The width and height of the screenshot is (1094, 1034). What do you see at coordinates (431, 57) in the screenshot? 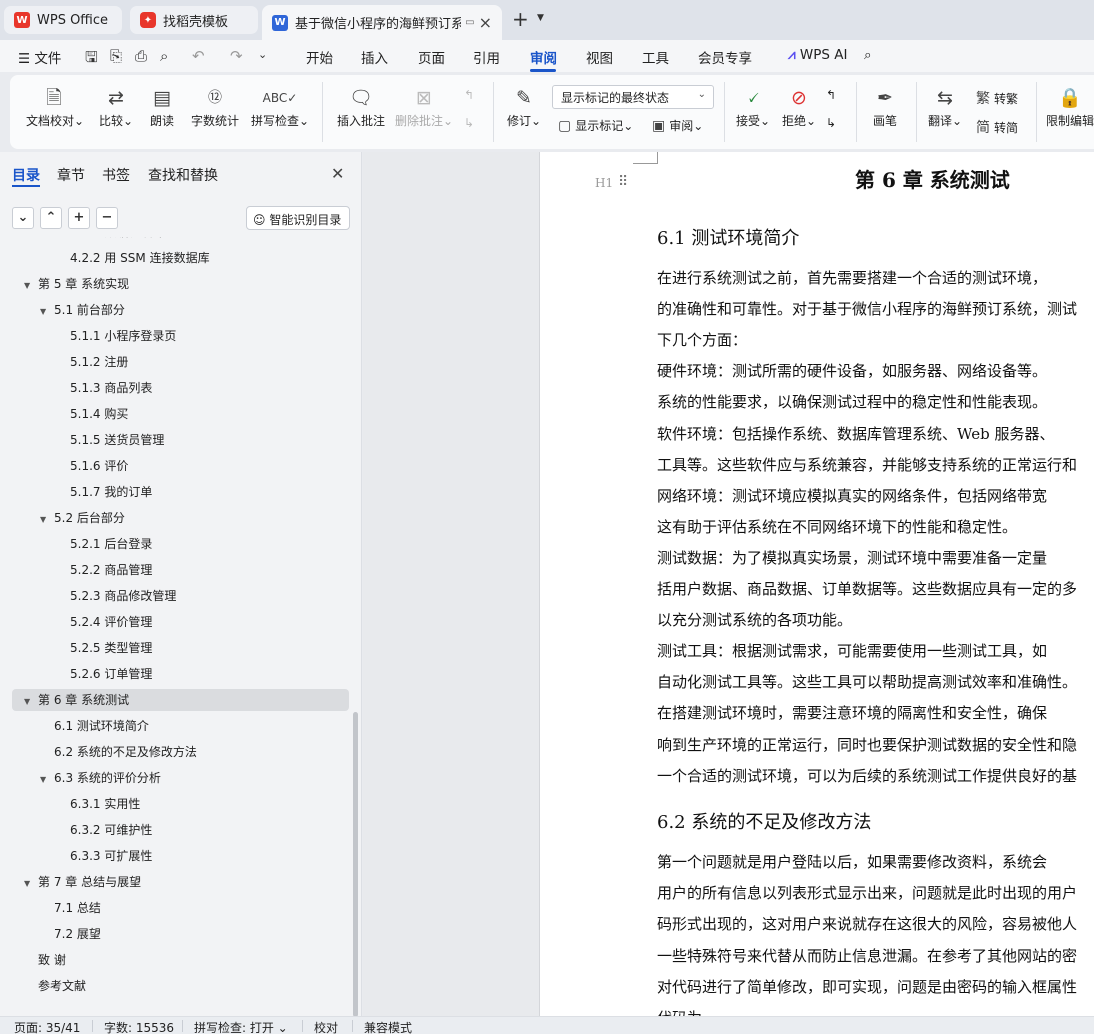
I see `menu-page: 页面` at bounding box center [431, 57].